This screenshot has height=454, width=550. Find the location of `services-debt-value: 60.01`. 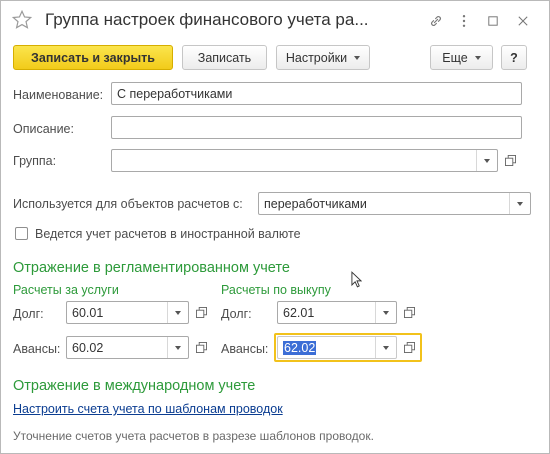

services-debt-value: 60.01 is located at coordinates (88, 312).